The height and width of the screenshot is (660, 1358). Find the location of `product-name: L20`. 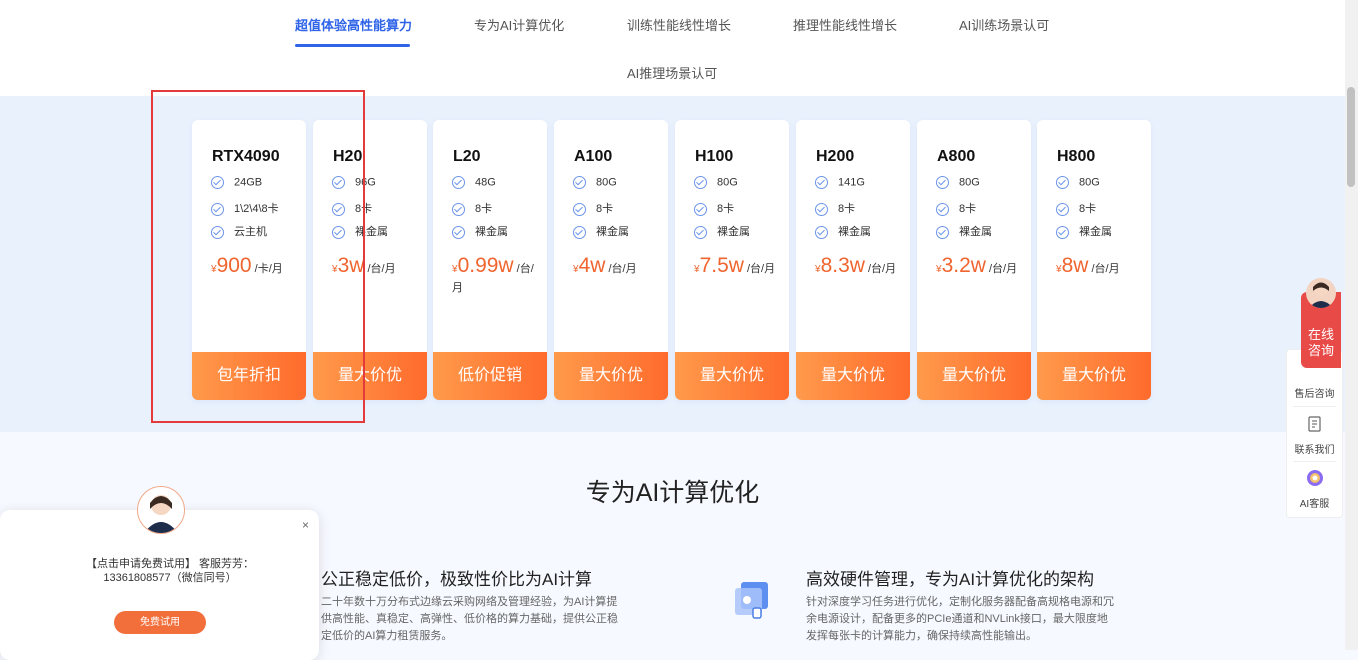

product-name: L20 is located at coordinates (467, 156).